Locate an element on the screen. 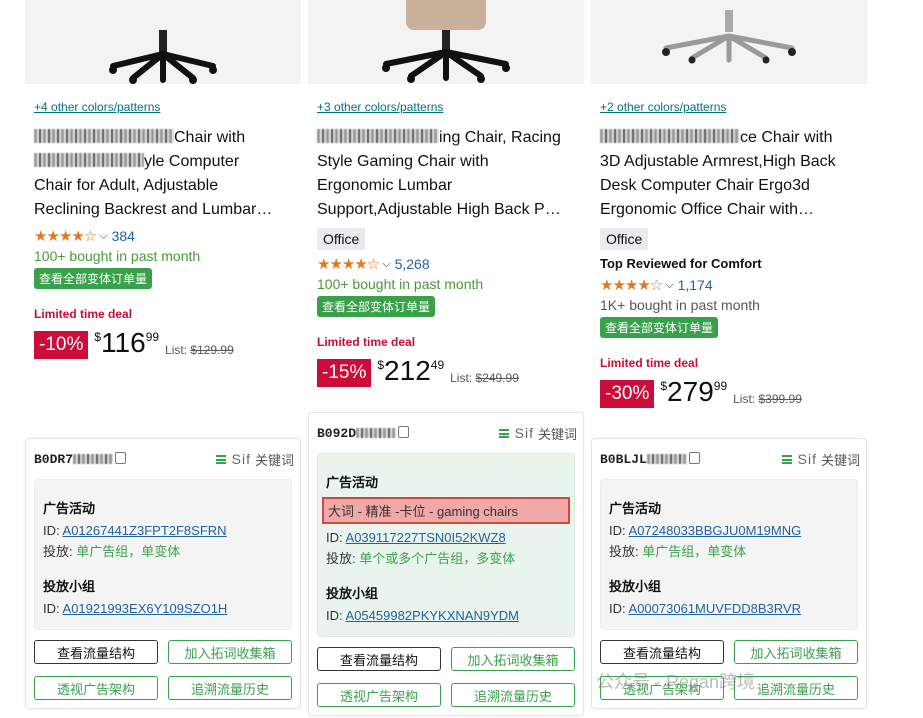 The width and height of the screenshot is (923, 718). asin-label: B0BLJL is located at coordinates (650, 459).